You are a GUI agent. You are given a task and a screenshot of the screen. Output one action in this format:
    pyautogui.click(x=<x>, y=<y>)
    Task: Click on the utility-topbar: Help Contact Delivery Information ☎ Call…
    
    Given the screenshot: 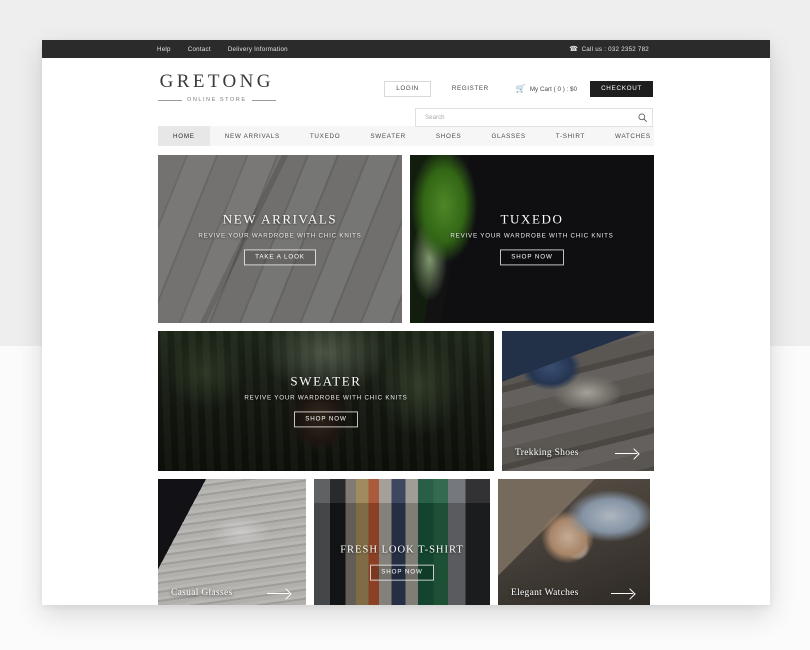 What is the action you would take?
    pyautogui.click(x=406, y=49)
    